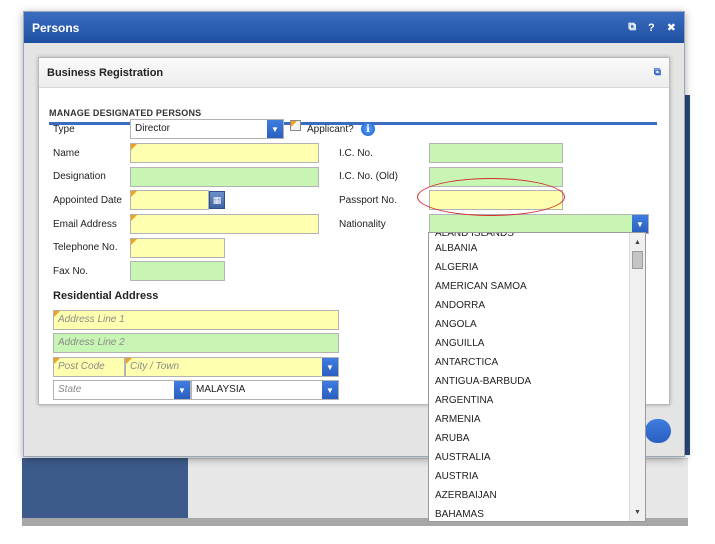 The width and height of the screenshot is (715, 544). What do you see at coordinates (71, 271) in the screenshot?
I see `fax-label: Fax No.` at bounding box center [71, 271].